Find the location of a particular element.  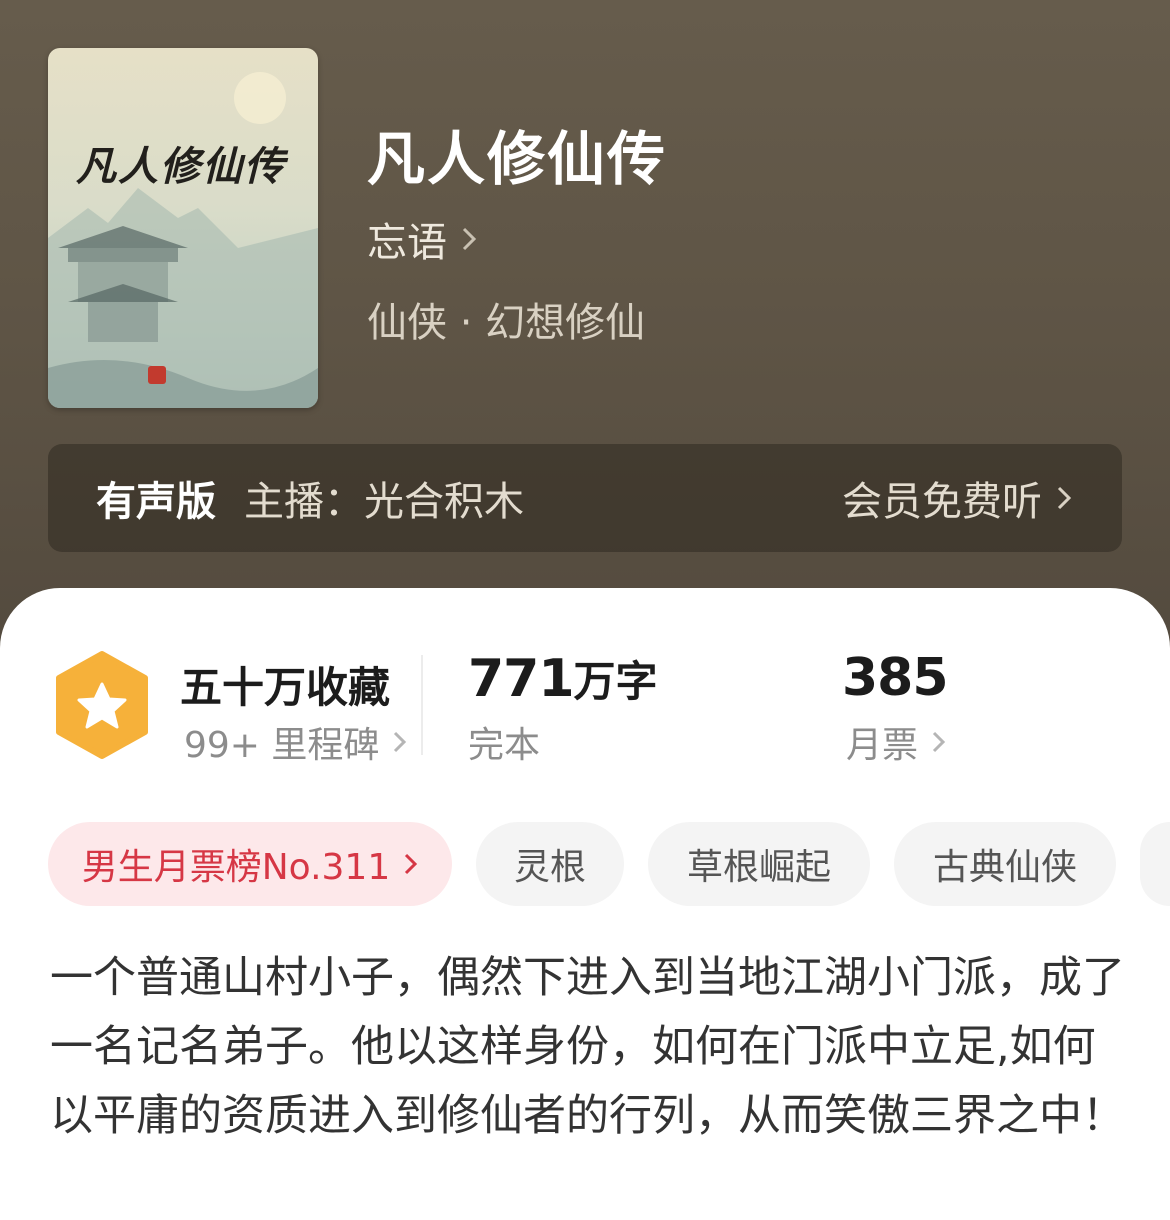

author-link: 忘语 is located at coordinates (422, 239).